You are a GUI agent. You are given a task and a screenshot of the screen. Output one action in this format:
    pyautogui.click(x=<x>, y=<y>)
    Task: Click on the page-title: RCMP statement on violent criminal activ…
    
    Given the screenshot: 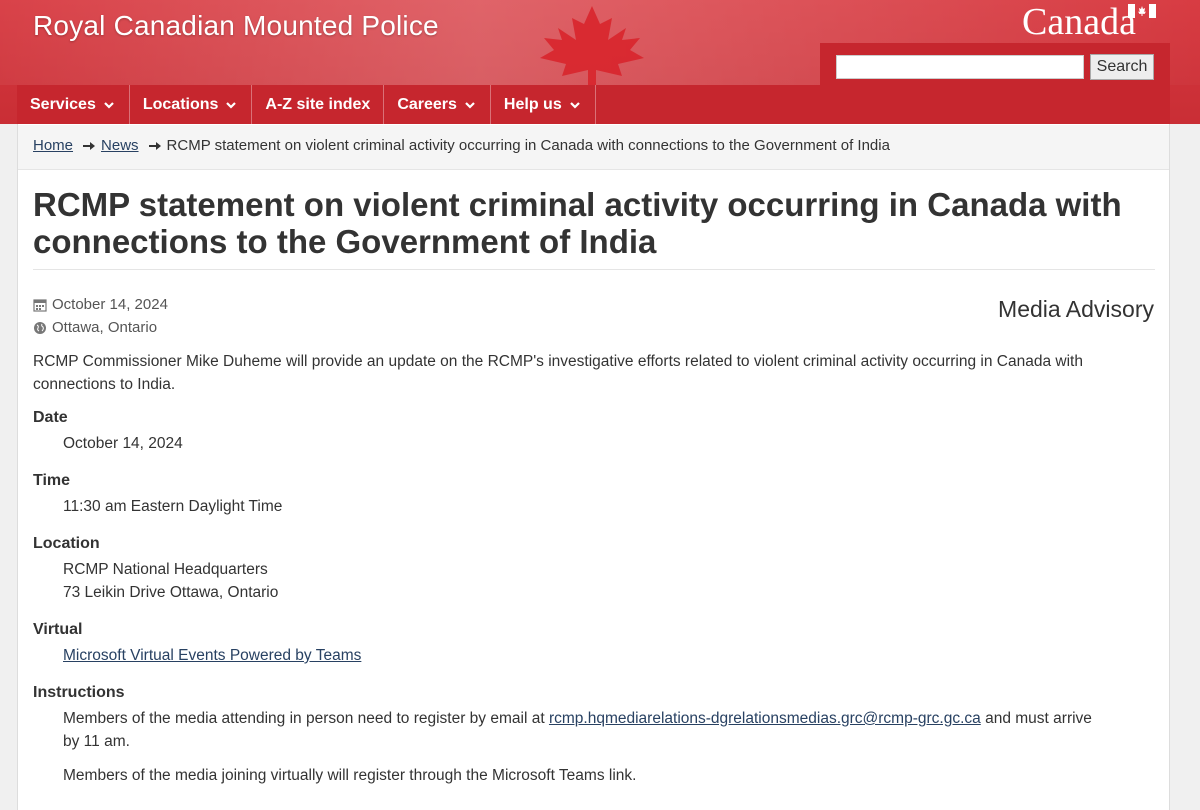 What is the action you would take?
    pyautogui.click(x=577, y=223)
    